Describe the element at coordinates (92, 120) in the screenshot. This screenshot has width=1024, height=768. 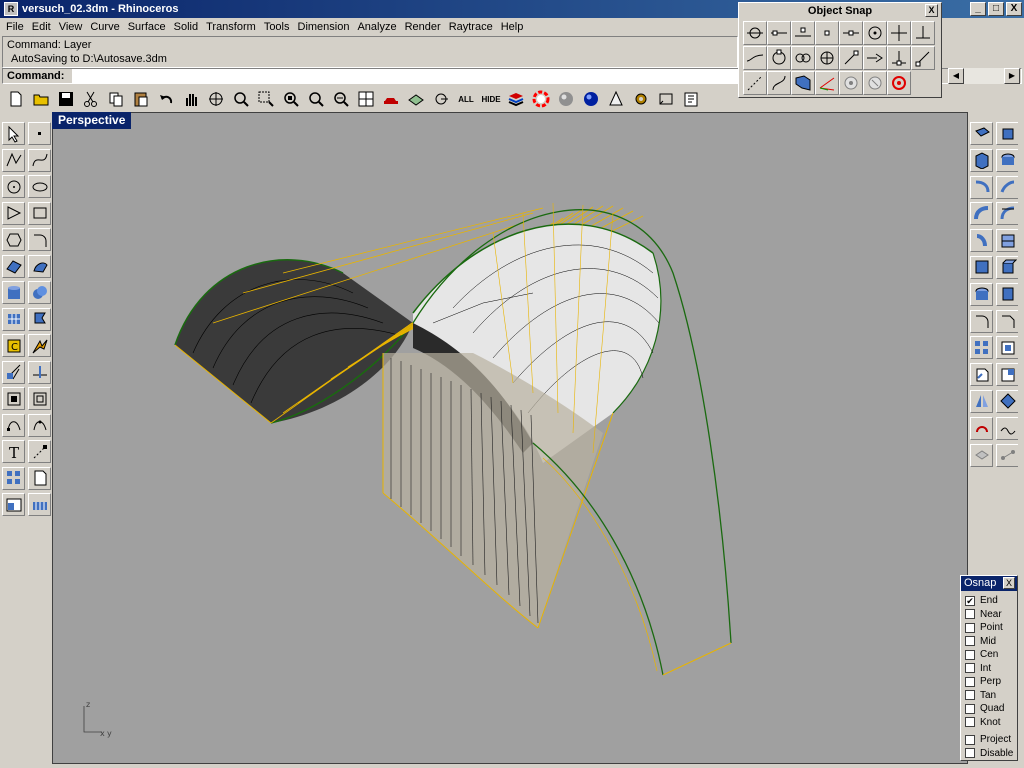
I see `viewport-title: Perspective` at that location.